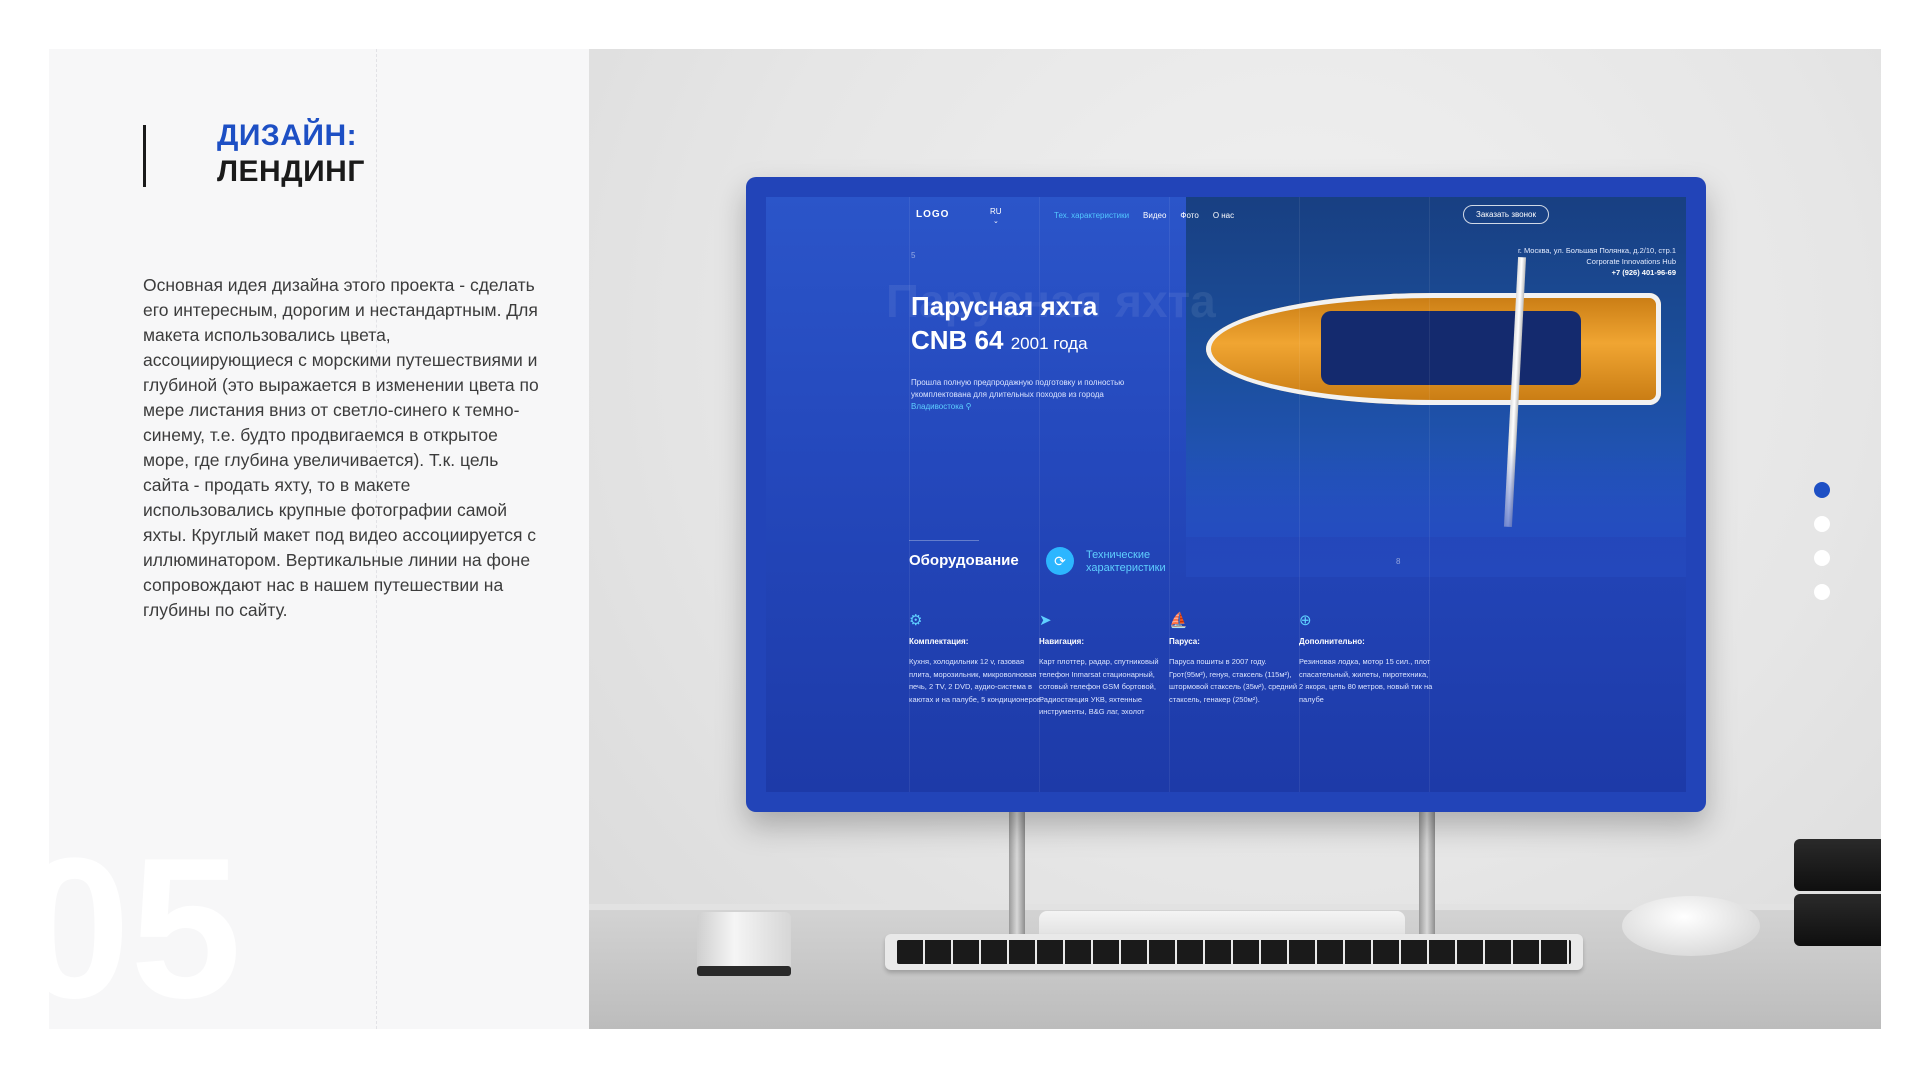  Describe the element at coordinates (996, 221) in the screenshot. I see `chevron-down-icon: ⌄` at that location.